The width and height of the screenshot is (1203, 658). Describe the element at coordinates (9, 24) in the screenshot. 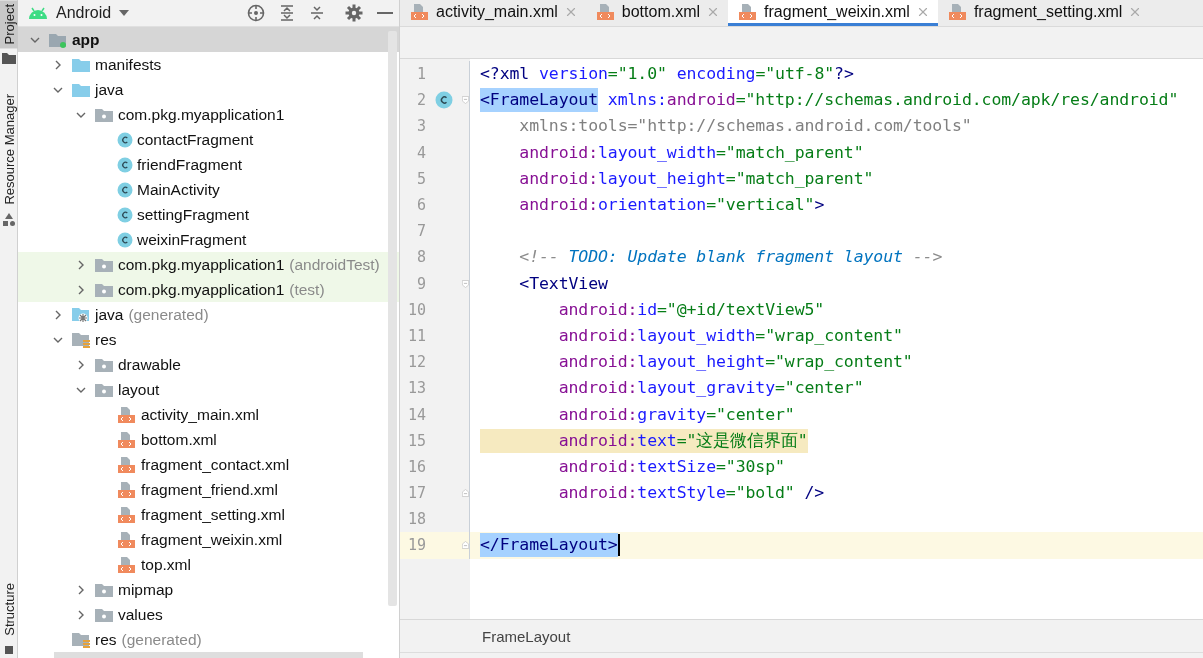

I see `tool-window-tab: Project` at that location.